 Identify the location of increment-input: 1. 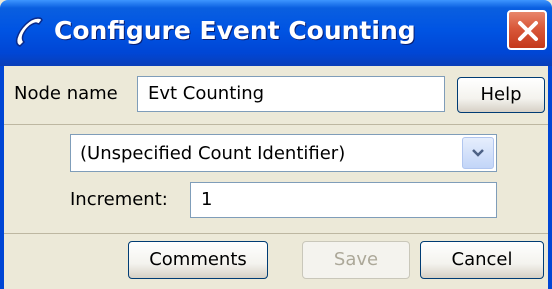
(343, 200).